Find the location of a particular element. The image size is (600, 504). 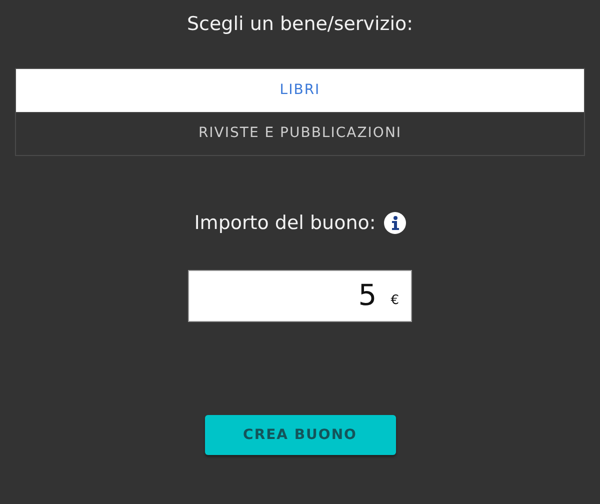

info-icon is located at coordinates (395, 223).